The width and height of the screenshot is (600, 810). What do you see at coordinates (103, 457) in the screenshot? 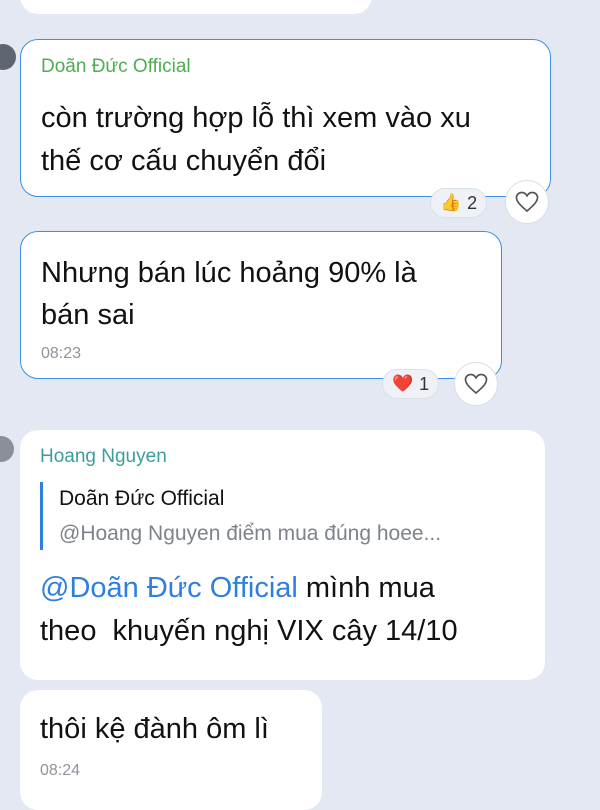
I see `sender-name: Hoang Nguyen` at bounding box center [103, 457].